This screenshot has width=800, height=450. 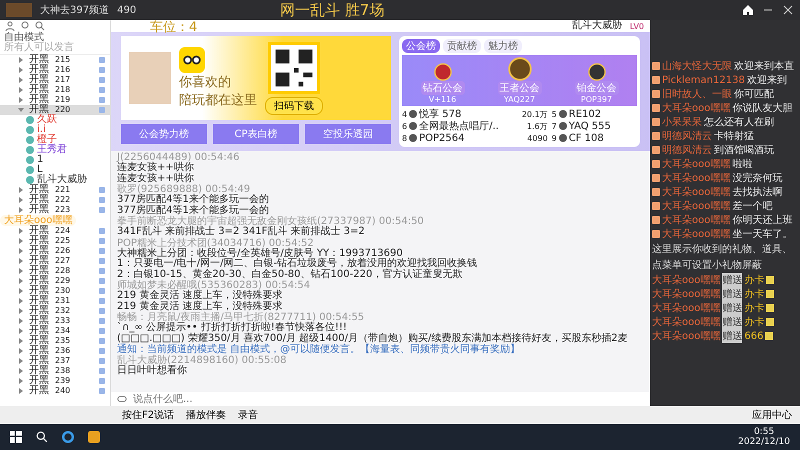 What do you see at coordinates (55, 100) in the screenshot?
I see `room-row: 开黑 219` at bounding box center [55, 100].